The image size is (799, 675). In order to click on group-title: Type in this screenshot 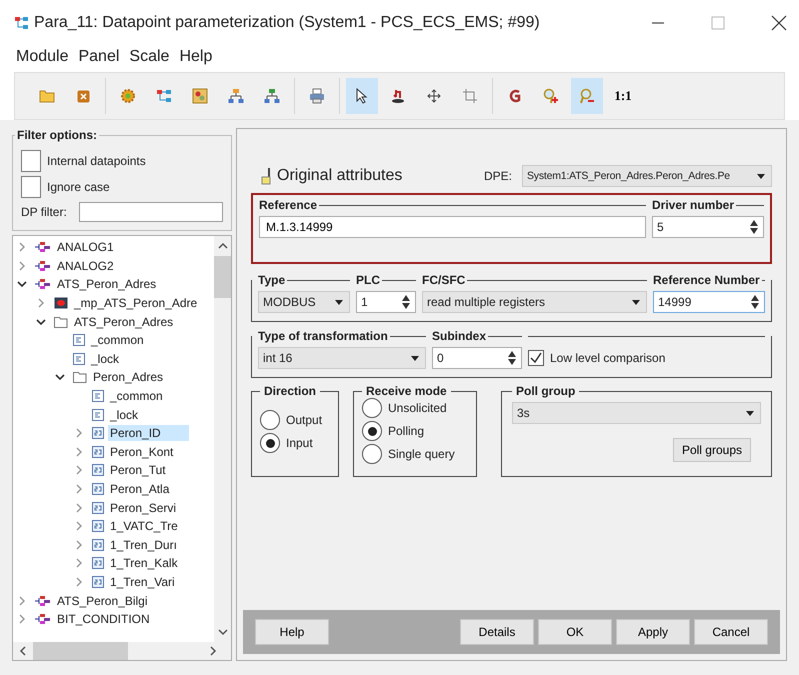, I will do `click(273, 280)`.